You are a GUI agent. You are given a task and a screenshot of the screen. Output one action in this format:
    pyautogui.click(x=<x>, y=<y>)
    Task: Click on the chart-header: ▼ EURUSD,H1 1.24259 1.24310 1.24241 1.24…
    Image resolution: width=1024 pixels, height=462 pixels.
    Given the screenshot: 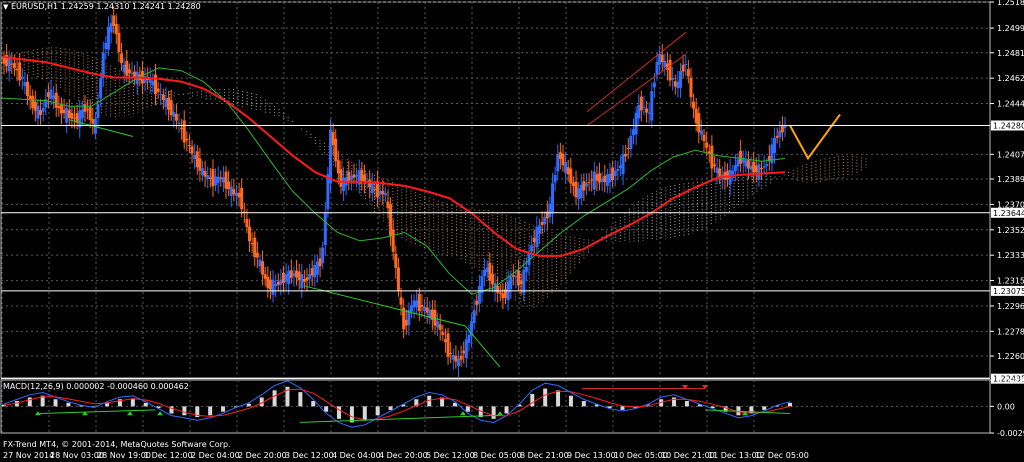 What is the action you would take?
    pyautogui.click(x=102, y=6)
    